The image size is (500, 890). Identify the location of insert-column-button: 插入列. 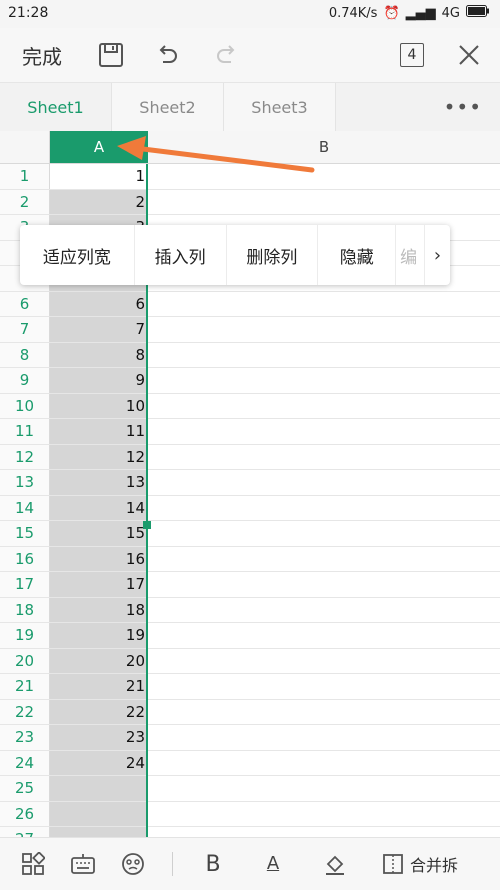
(181, 255).